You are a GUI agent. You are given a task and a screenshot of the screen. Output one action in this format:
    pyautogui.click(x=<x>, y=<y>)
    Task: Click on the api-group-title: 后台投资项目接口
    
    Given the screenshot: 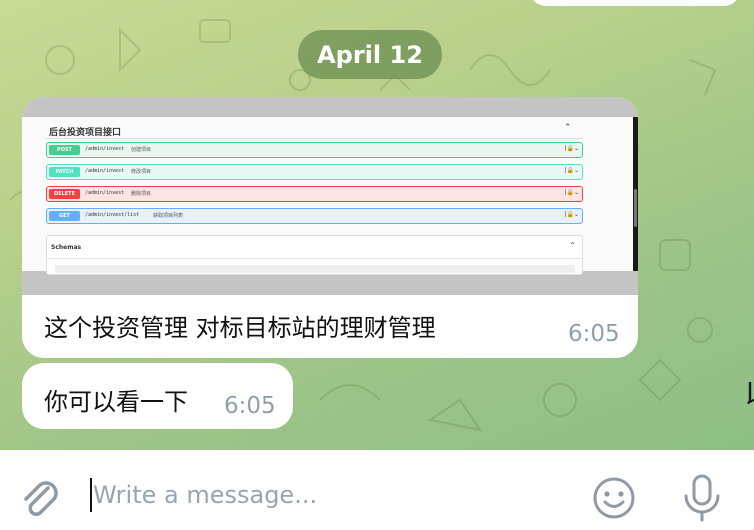 What is the action you would take?
    pyautogui.click(x=85, y=133)
    